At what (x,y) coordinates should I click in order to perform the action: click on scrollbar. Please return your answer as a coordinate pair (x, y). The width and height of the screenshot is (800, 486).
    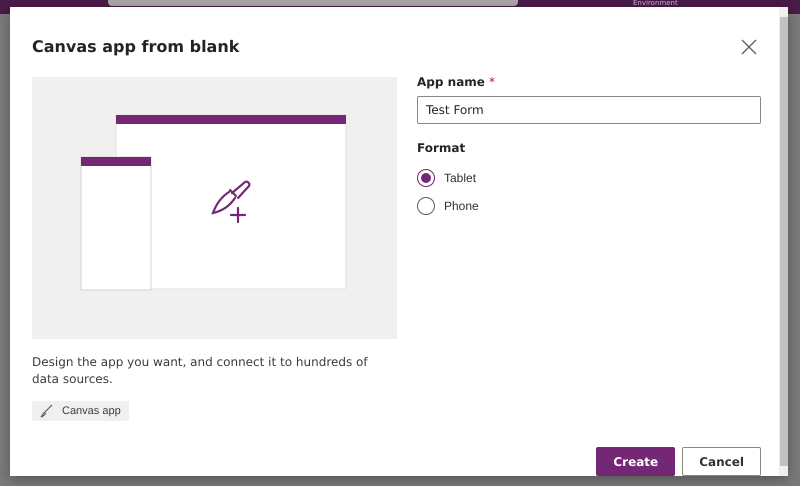
    Looking at the image, I should click on (783, 241).